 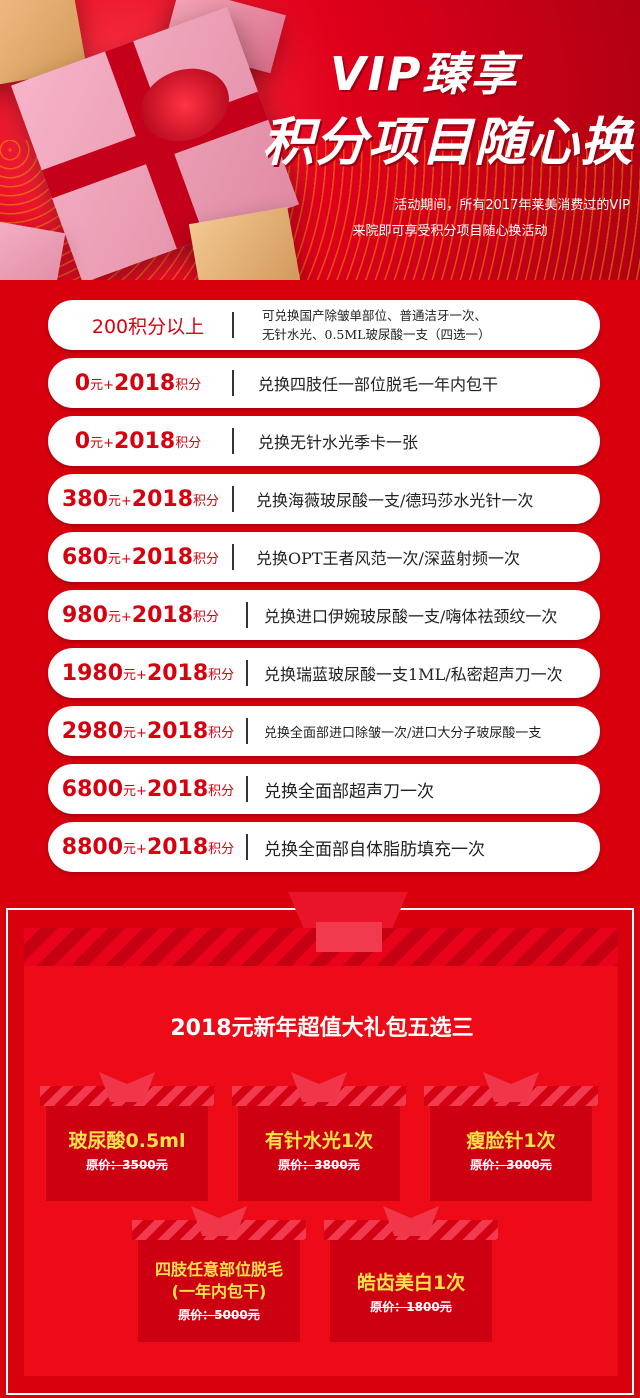 What do you see at coordinates (395, 500) in the screenshot?
I see `offer-description: 兑换海薇玻尿酸一支/德玛莎水光针一次` at bounding box center [395, 500].